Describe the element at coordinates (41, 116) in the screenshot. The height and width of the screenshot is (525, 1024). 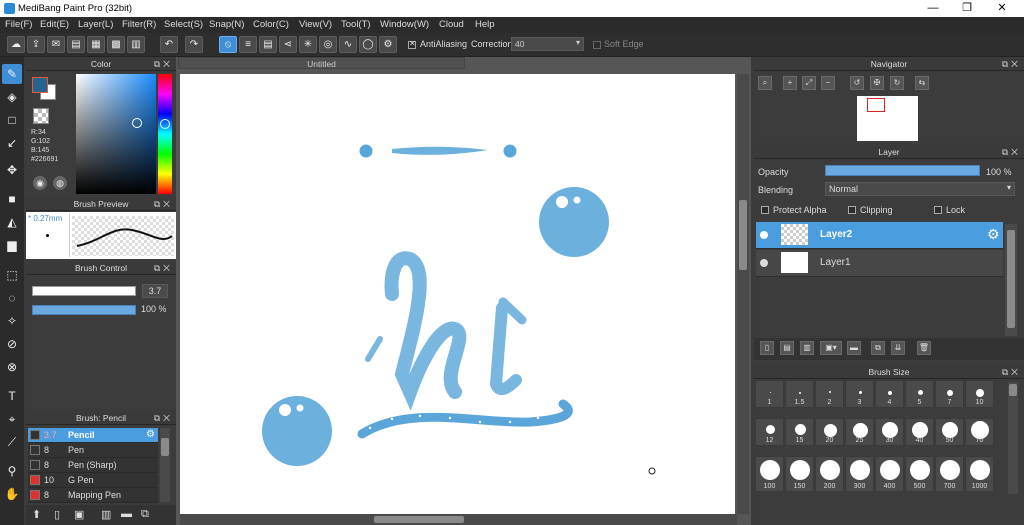
I see `transparent-color-swatch` at that location.